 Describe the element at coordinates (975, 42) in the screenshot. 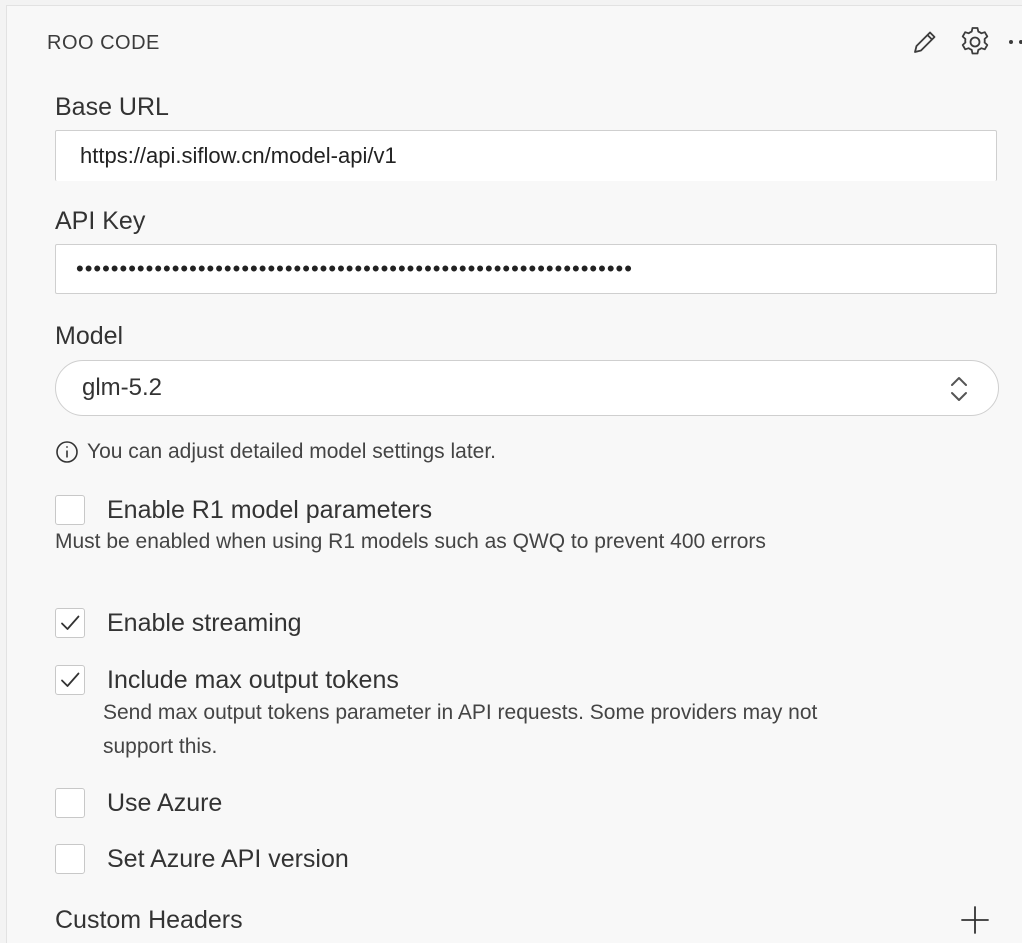

I see `gear-icon` at that location.